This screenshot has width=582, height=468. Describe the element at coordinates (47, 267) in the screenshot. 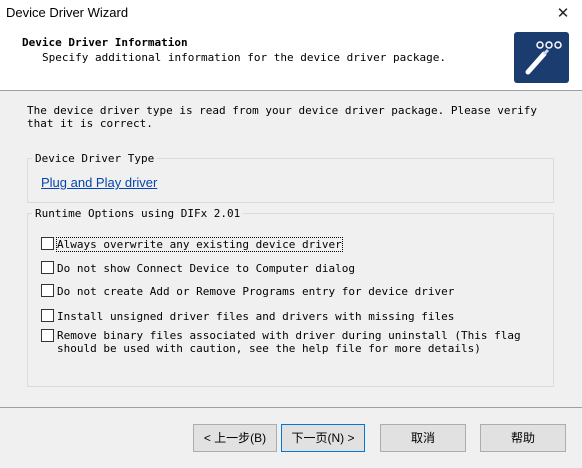

I see `option-checkbox-no-connect-dialog` at that location.